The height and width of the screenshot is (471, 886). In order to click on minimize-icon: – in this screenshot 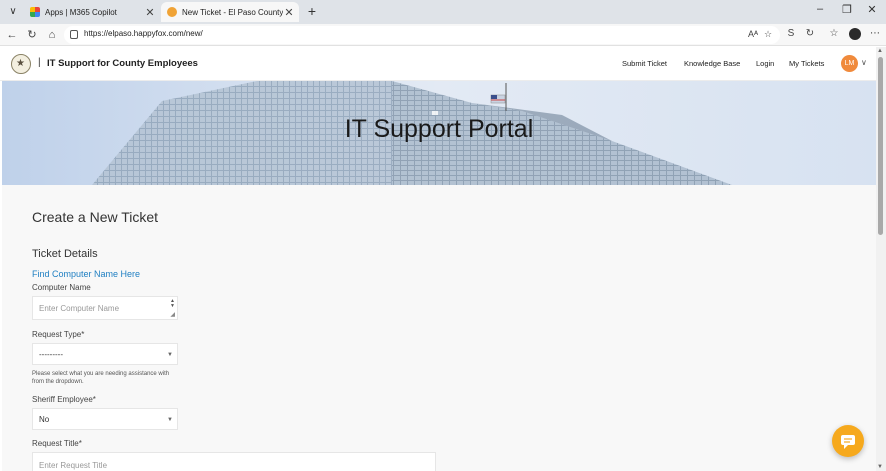, I will do `click(820, 9)`.